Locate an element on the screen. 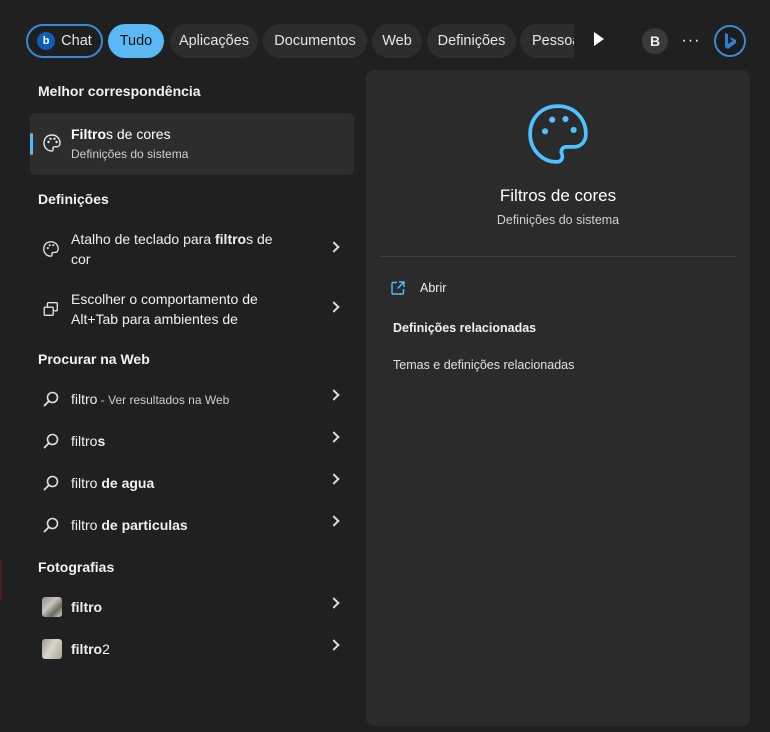  web-result-label: filtros is located at coordinates (88, 441).